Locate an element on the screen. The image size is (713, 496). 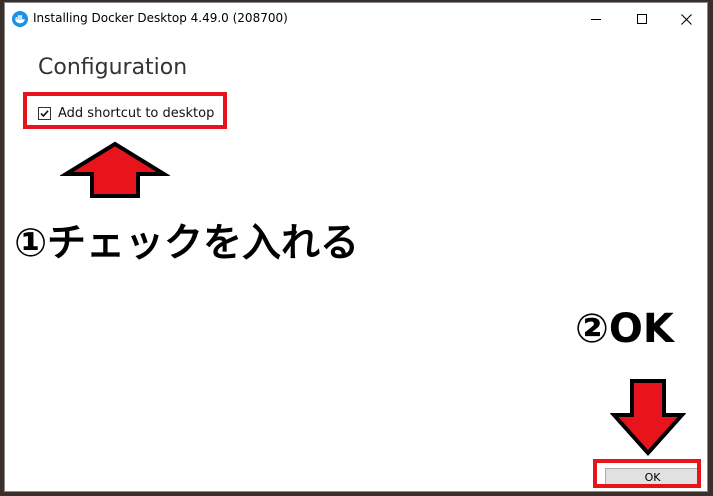
minimize-button is located at coordinates (596, 19).